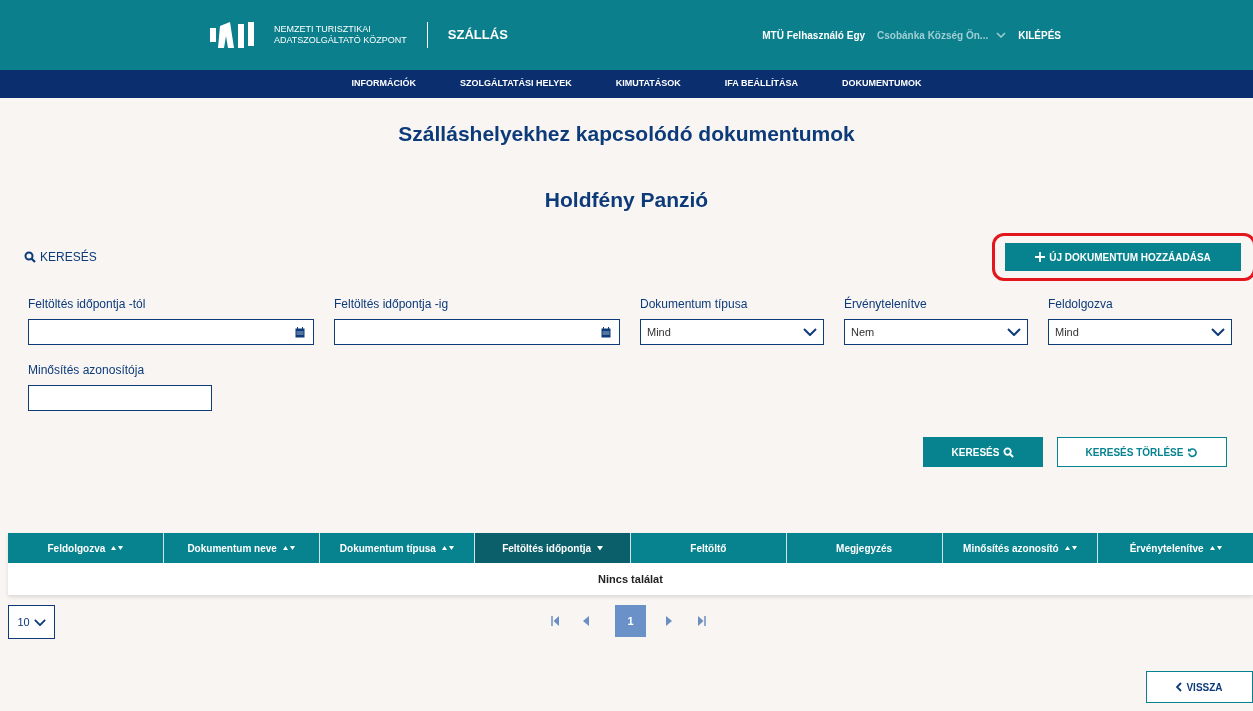 The image size is (1253, 711). I want to click on field-label: Érvénytelenítve, so click(886, 304).